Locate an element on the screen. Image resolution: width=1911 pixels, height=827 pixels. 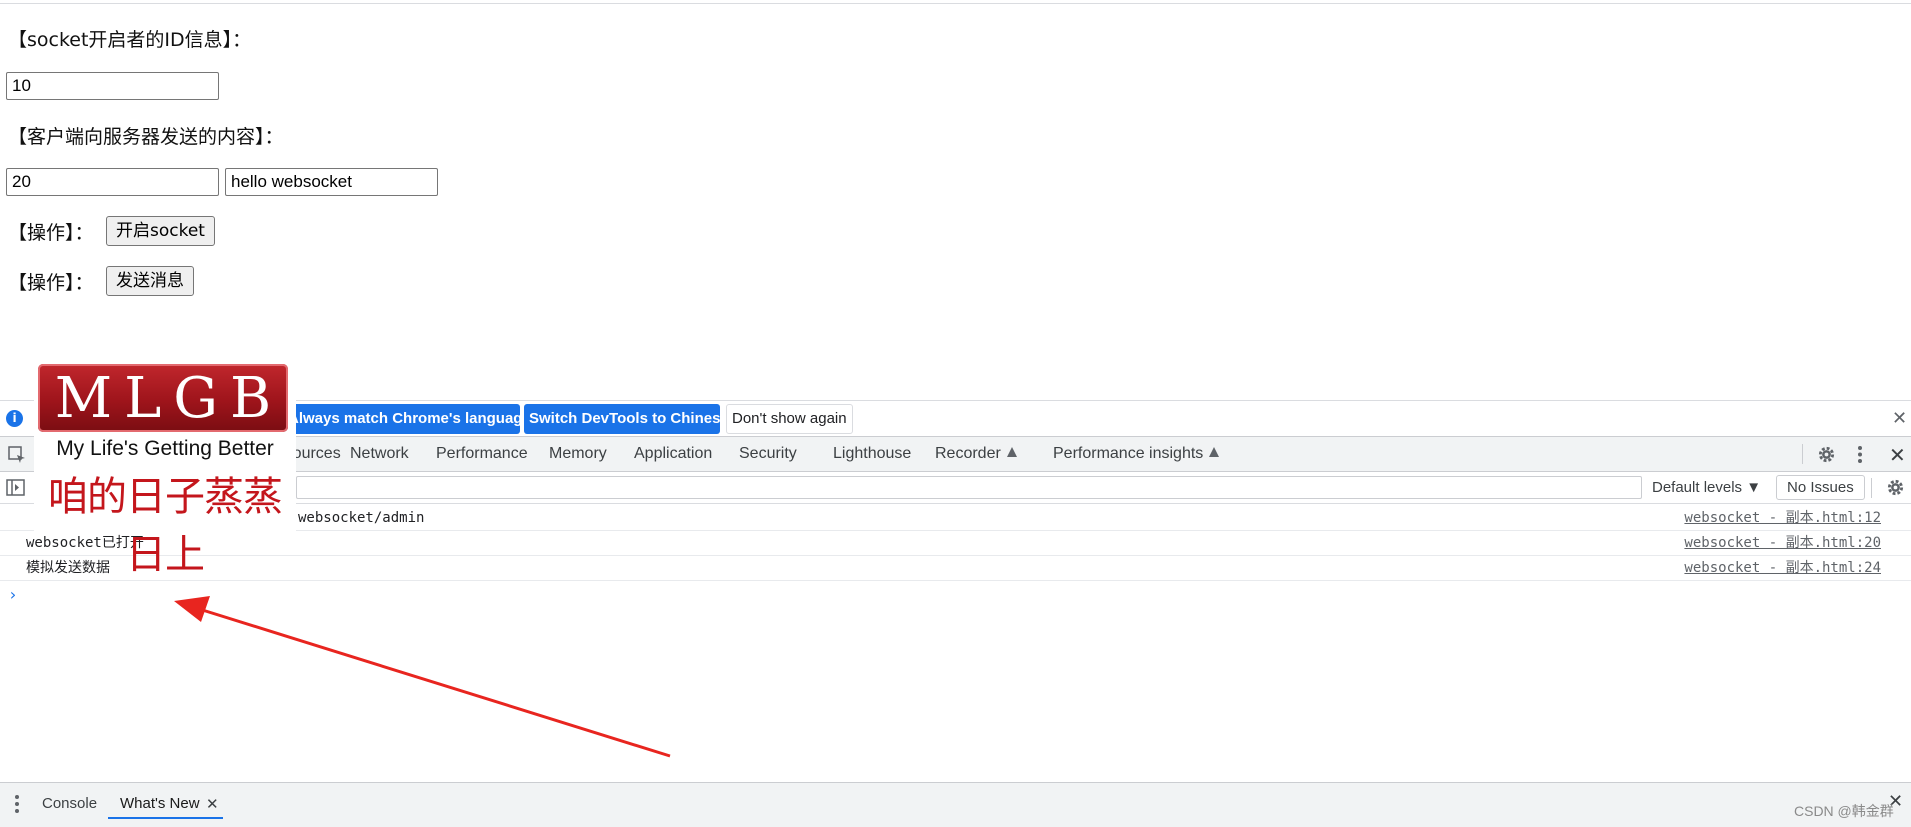
logo-slogan: My Life's Getting Better is located at coordinates (165, 448).